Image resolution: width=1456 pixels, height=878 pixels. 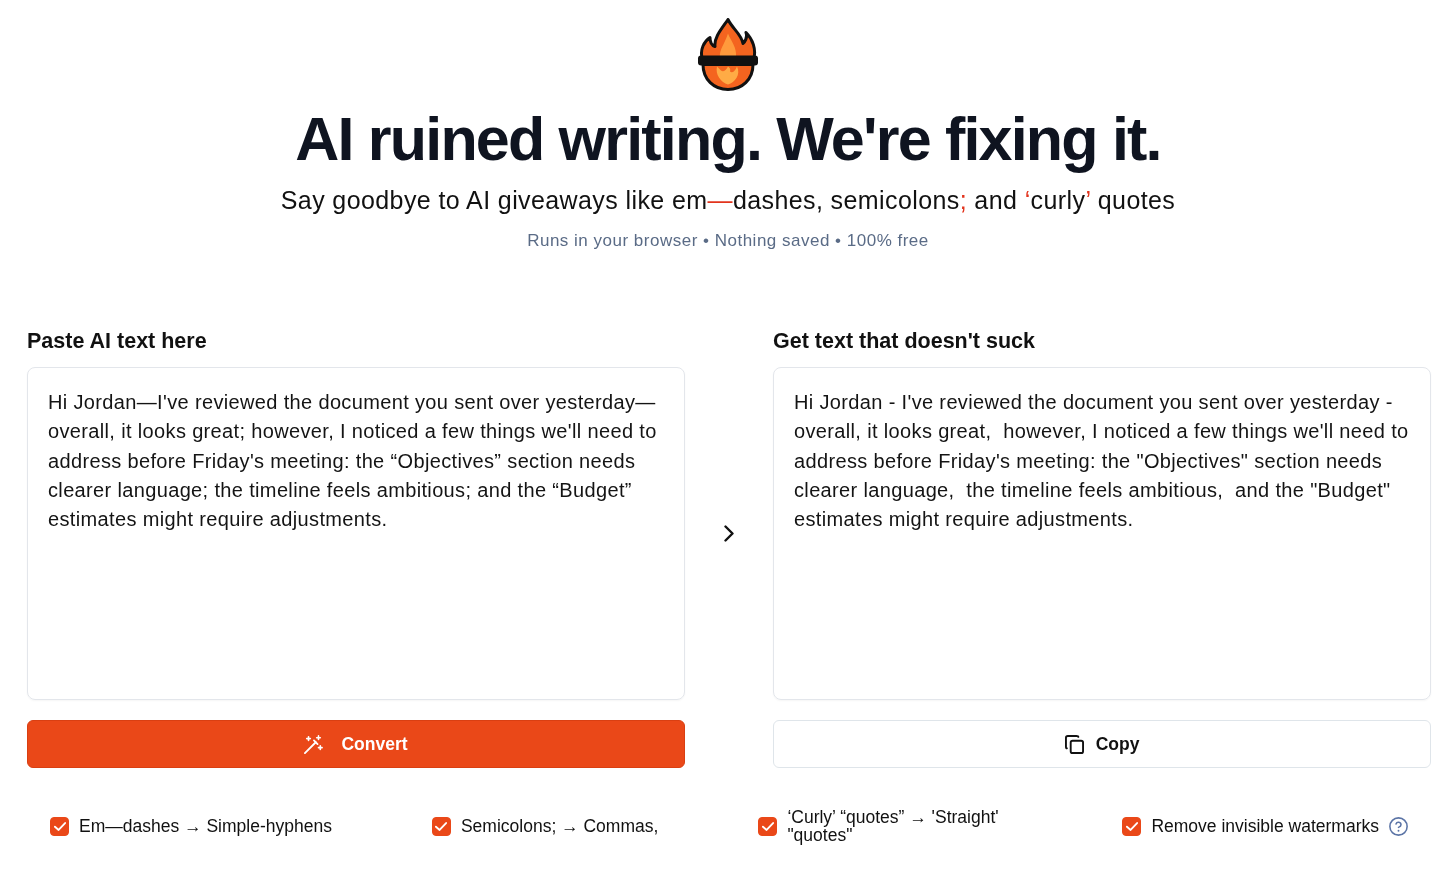 What do you see at coordinates (728, 200) in the screenshot?
I see `subtitle: Say goodbye to AI giveaways like em—dashes, semicolons; and ‘curly’ quotes` at bounding box center [728, 200].